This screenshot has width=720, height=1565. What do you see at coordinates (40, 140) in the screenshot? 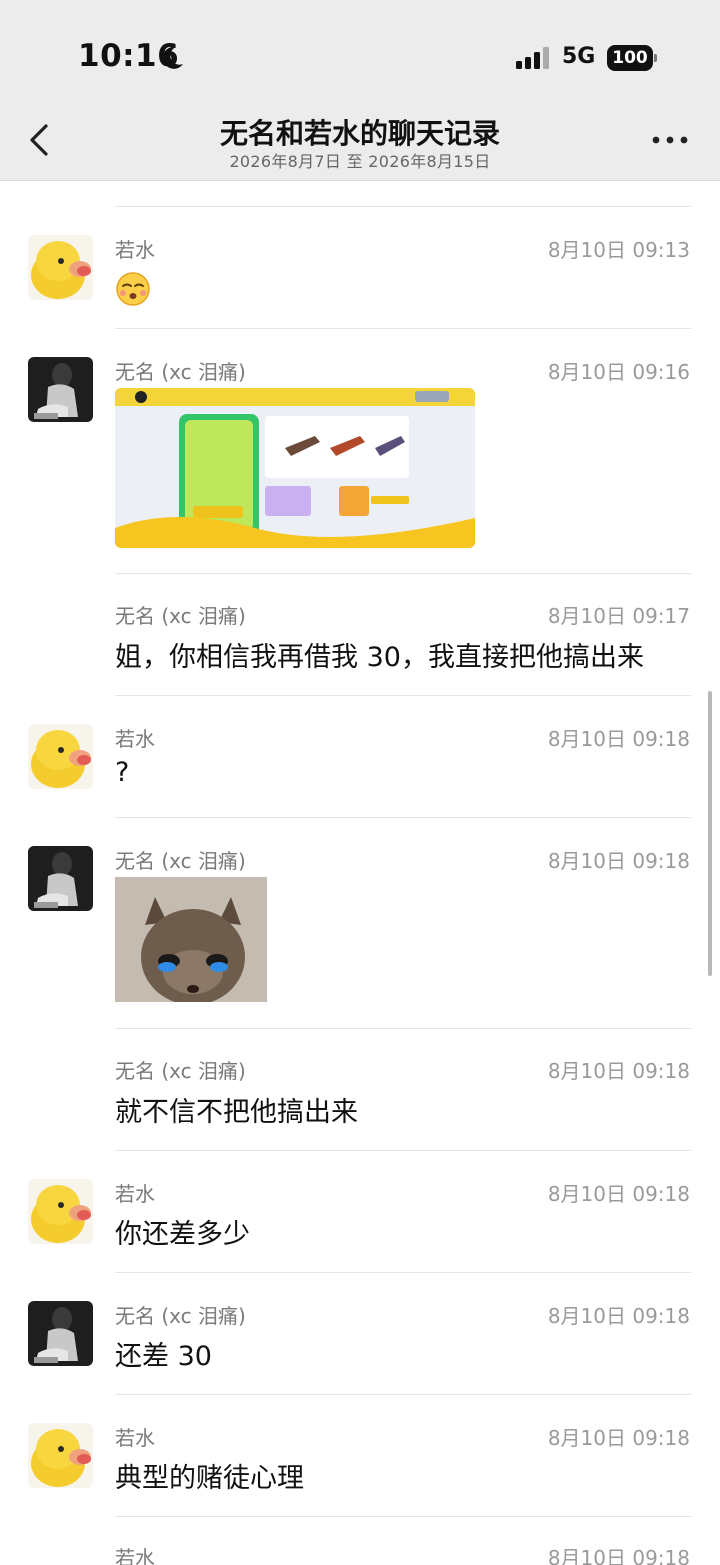
I see `back-chevron-icon` at bounding box center [40, 140].